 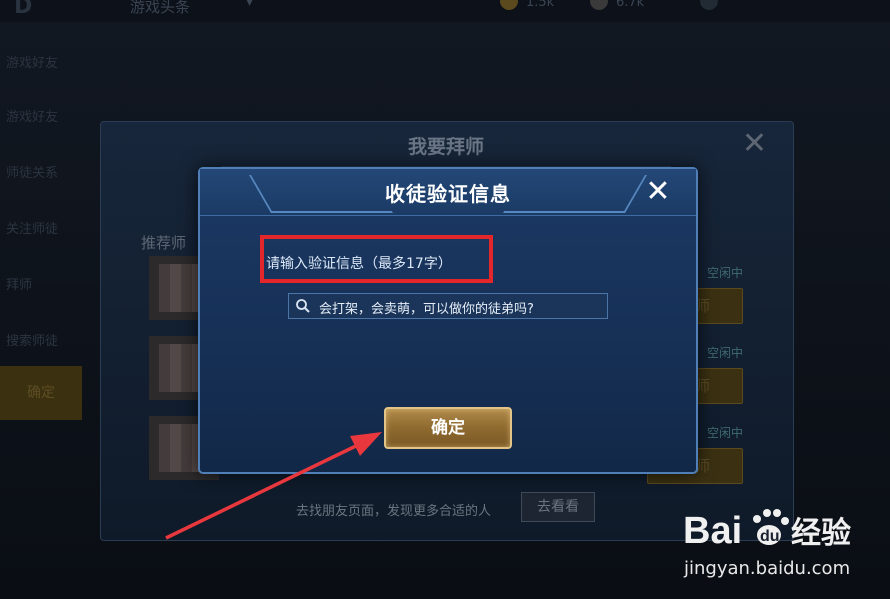 What do you see at coordinates (164, 243) in the screenshot?
I see `recommend-label: 推荐师` at bounding box center [164, 243].